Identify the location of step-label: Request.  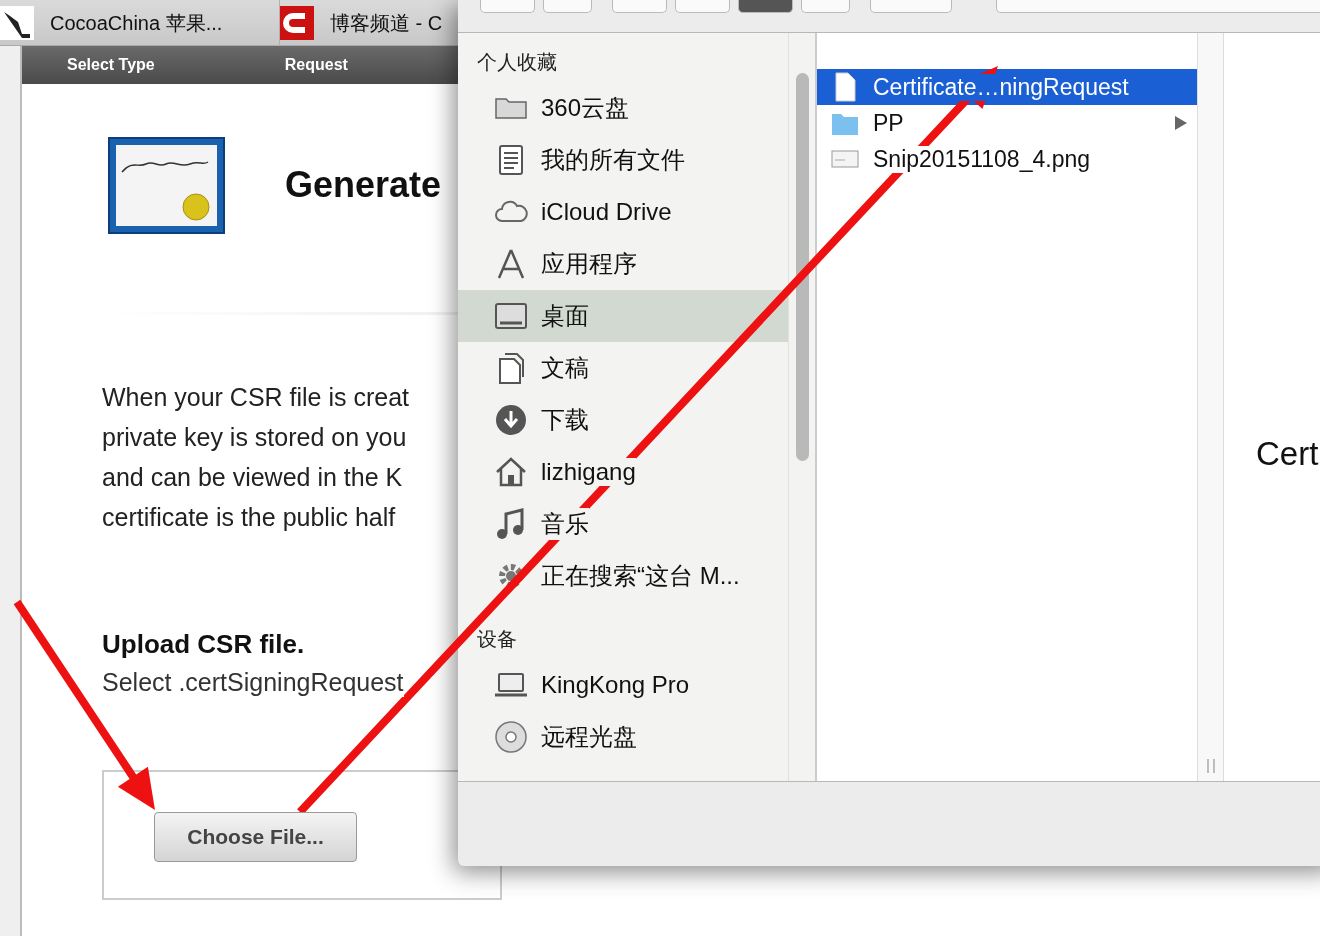
(316, 65).